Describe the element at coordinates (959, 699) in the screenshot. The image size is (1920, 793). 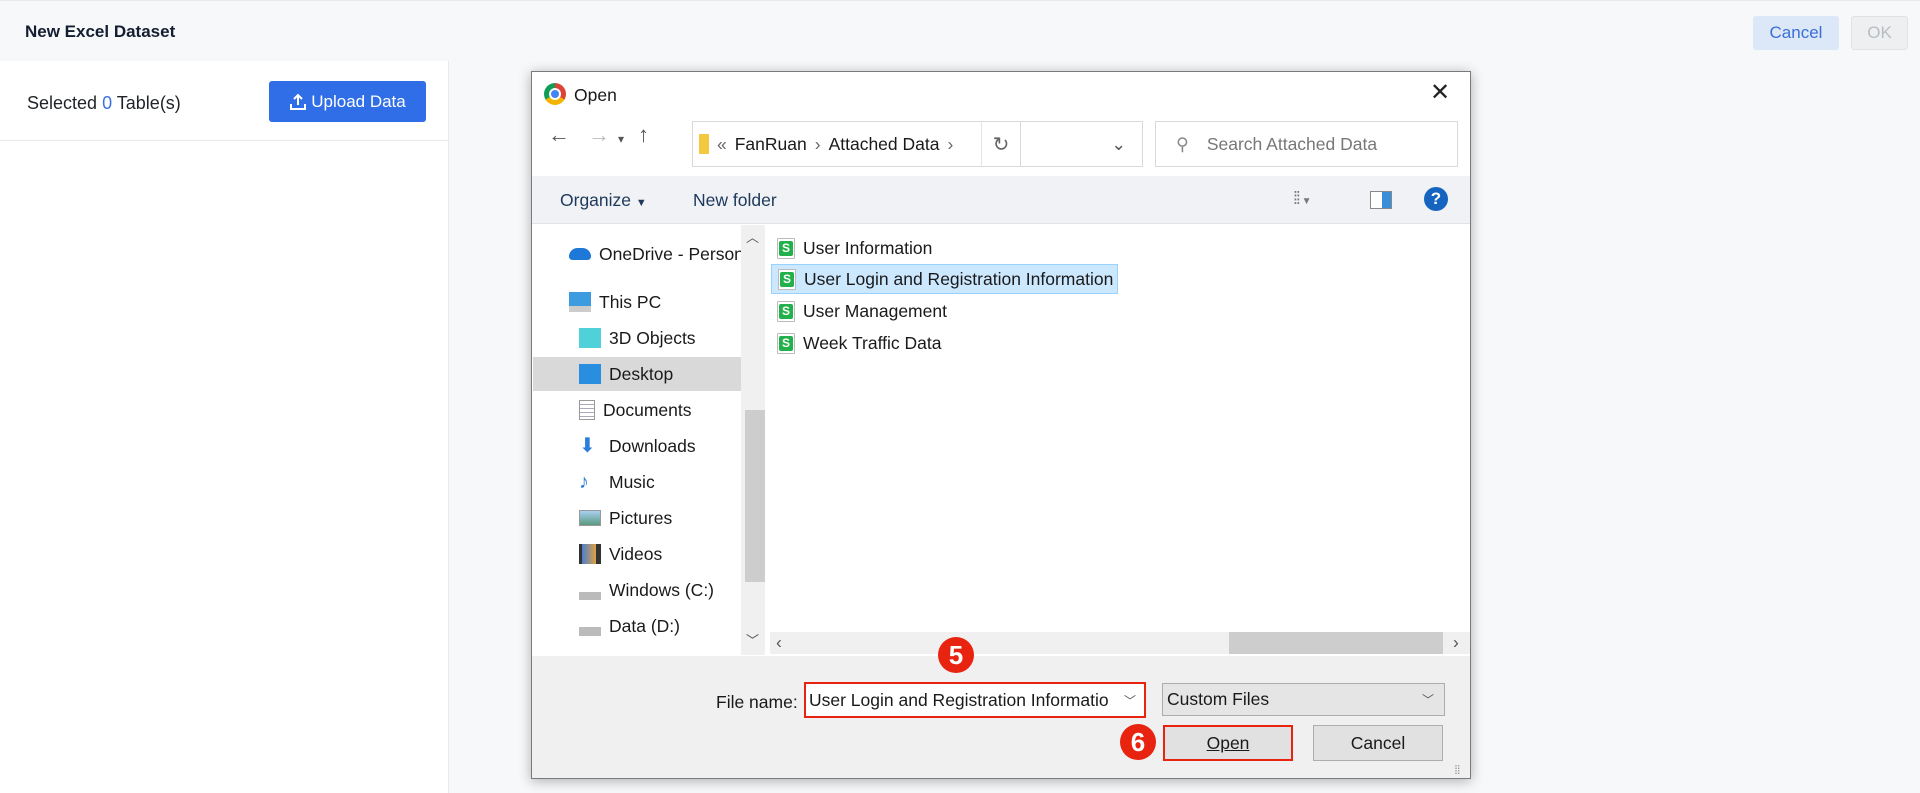
I see `file-name-value: User Login and Registration Informatio` at that location.